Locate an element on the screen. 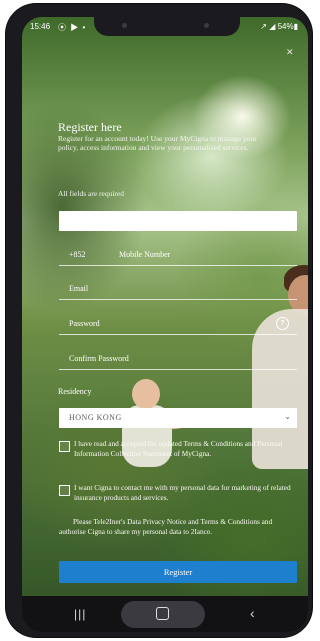  home-icon is located at coordinates (162, 613).